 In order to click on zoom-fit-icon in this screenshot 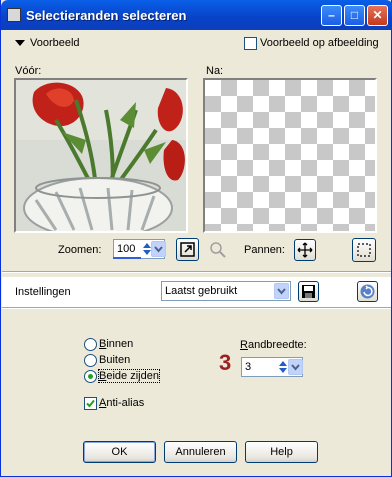, I will do `click(187, 249)`.